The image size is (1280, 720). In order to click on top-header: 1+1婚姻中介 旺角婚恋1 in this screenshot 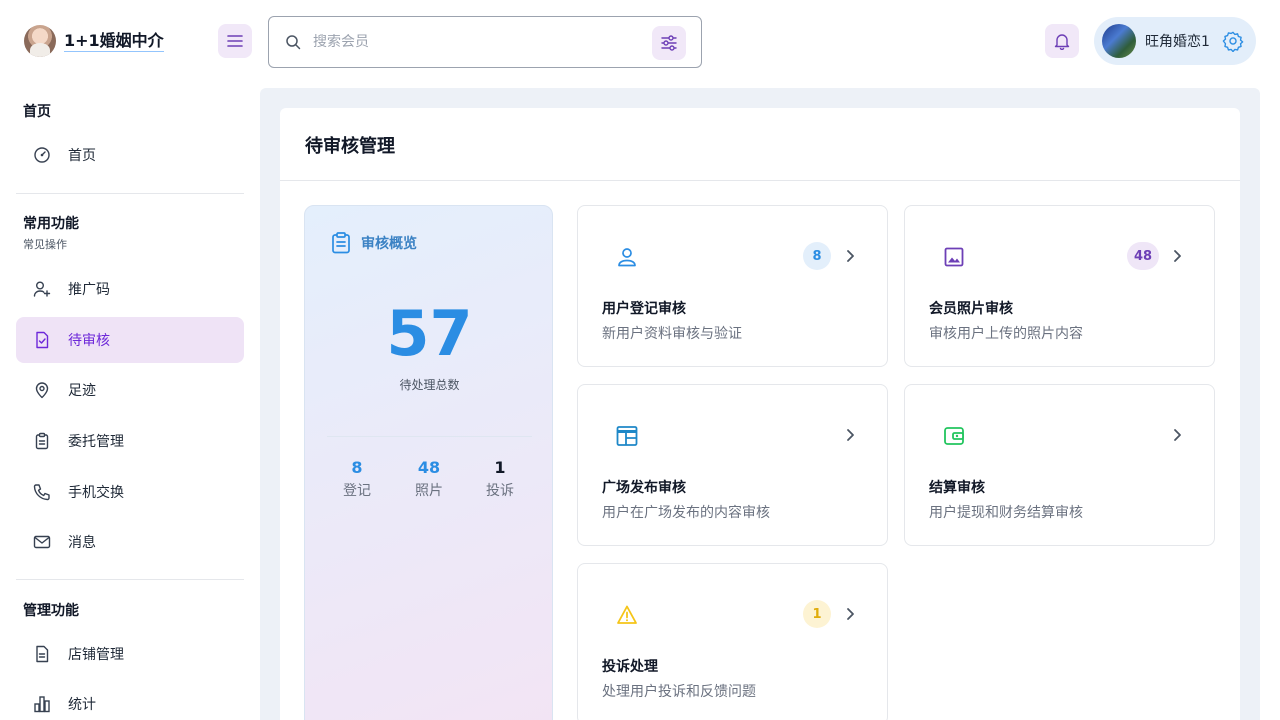, I will do `click(640, 41)`.